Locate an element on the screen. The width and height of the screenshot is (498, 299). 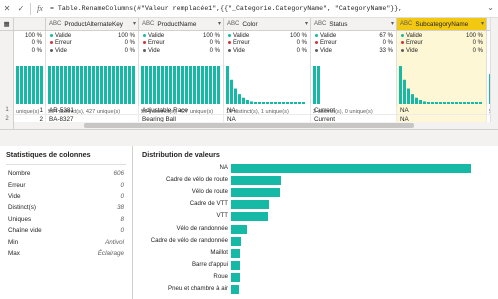
distribution-row: NA is located at coordinates (317, 168).